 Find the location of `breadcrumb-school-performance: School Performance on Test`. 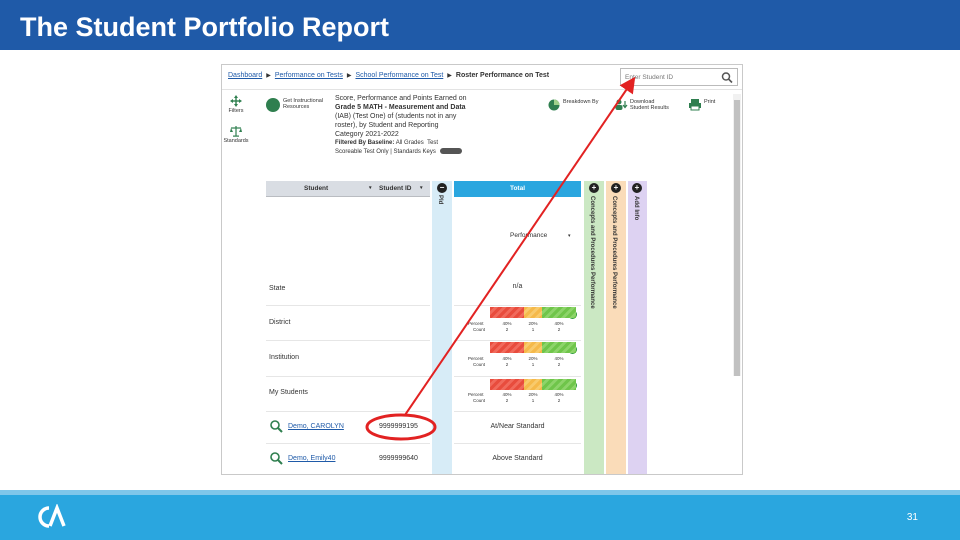

breadcrumb-school-performance: School Performance on Test is located at coordinates (399, 75).